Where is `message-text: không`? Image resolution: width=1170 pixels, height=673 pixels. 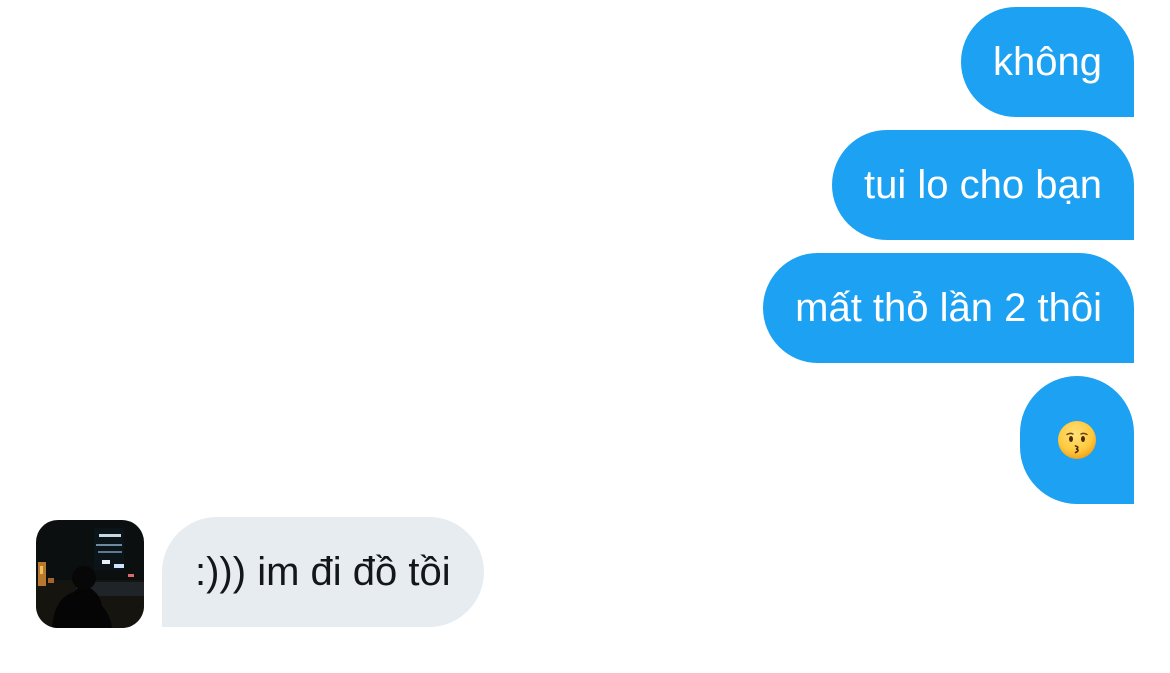 message-text: không is located at coordinates (1047, 62).